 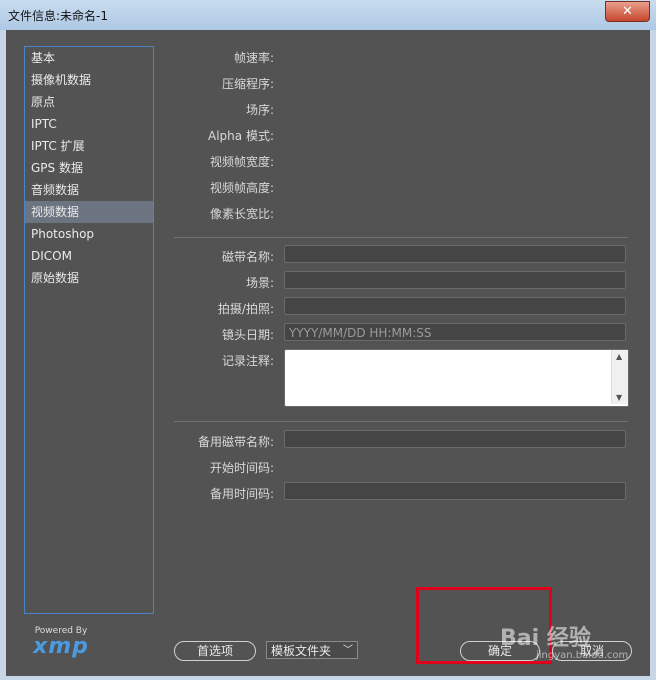 What do you see at coordinates (619, 377) in the screenshot?
I see `log-comment-scrollbar: ▲ ▼` at bounding box center [619, 377].